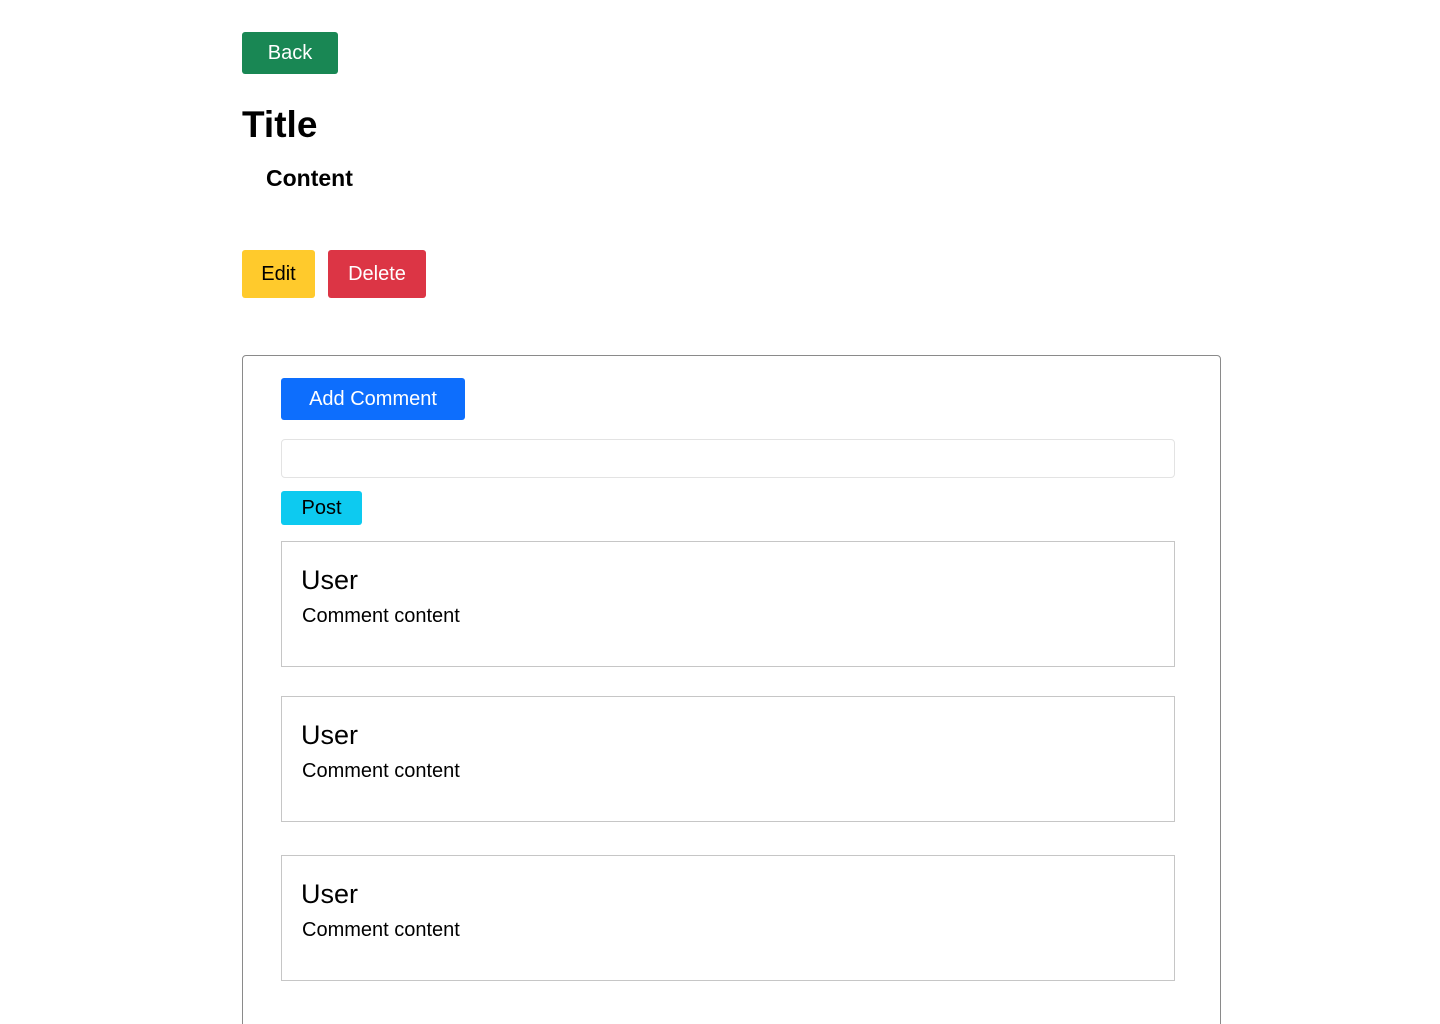 The width and height of the screenshot is (1440, 1024). What do you see at coordinates (728, 458) in the screenshot?
I see `comment-input` at bounding box center [728, 458].